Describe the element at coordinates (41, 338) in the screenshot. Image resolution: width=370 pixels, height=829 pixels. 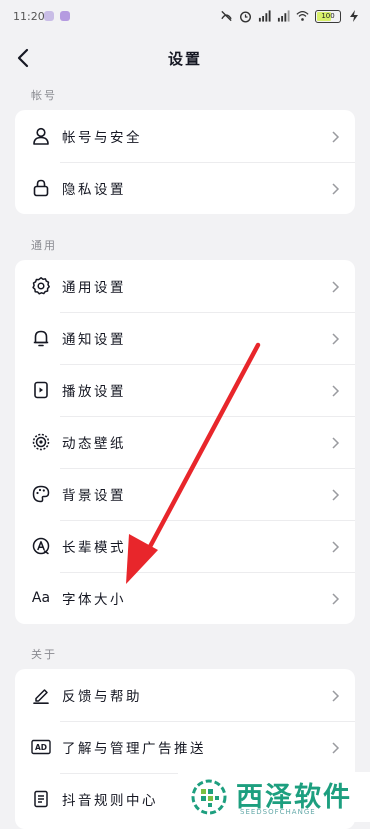
I see `bell-icon` at that location.